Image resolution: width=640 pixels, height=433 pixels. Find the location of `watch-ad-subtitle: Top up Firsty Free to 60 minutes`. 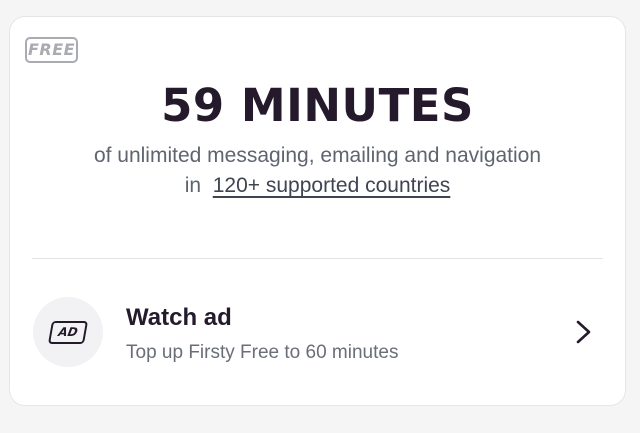

watch-ad-subtitle: Top up Firsty Free to 60 minutes is located at coordinates (262, 352).